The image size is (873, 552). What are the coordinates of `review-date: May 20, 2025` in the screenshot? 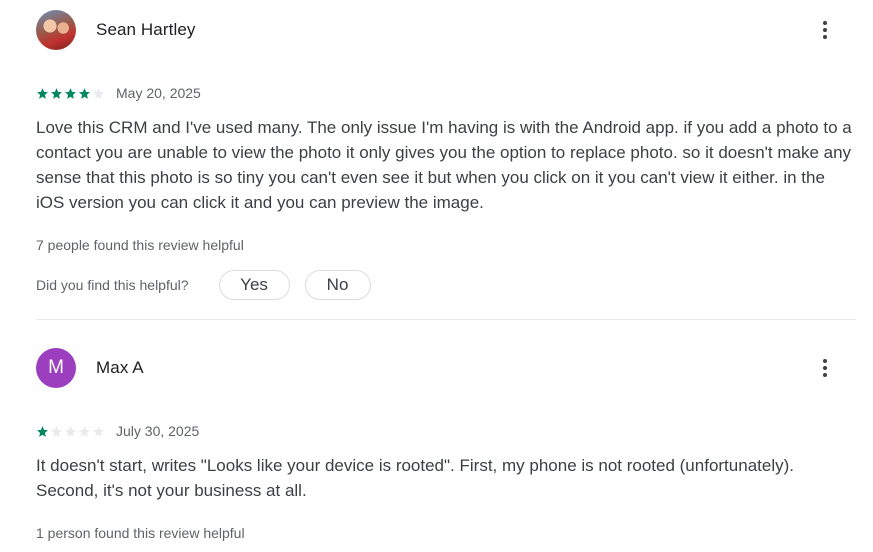 It's located at (158, 93).